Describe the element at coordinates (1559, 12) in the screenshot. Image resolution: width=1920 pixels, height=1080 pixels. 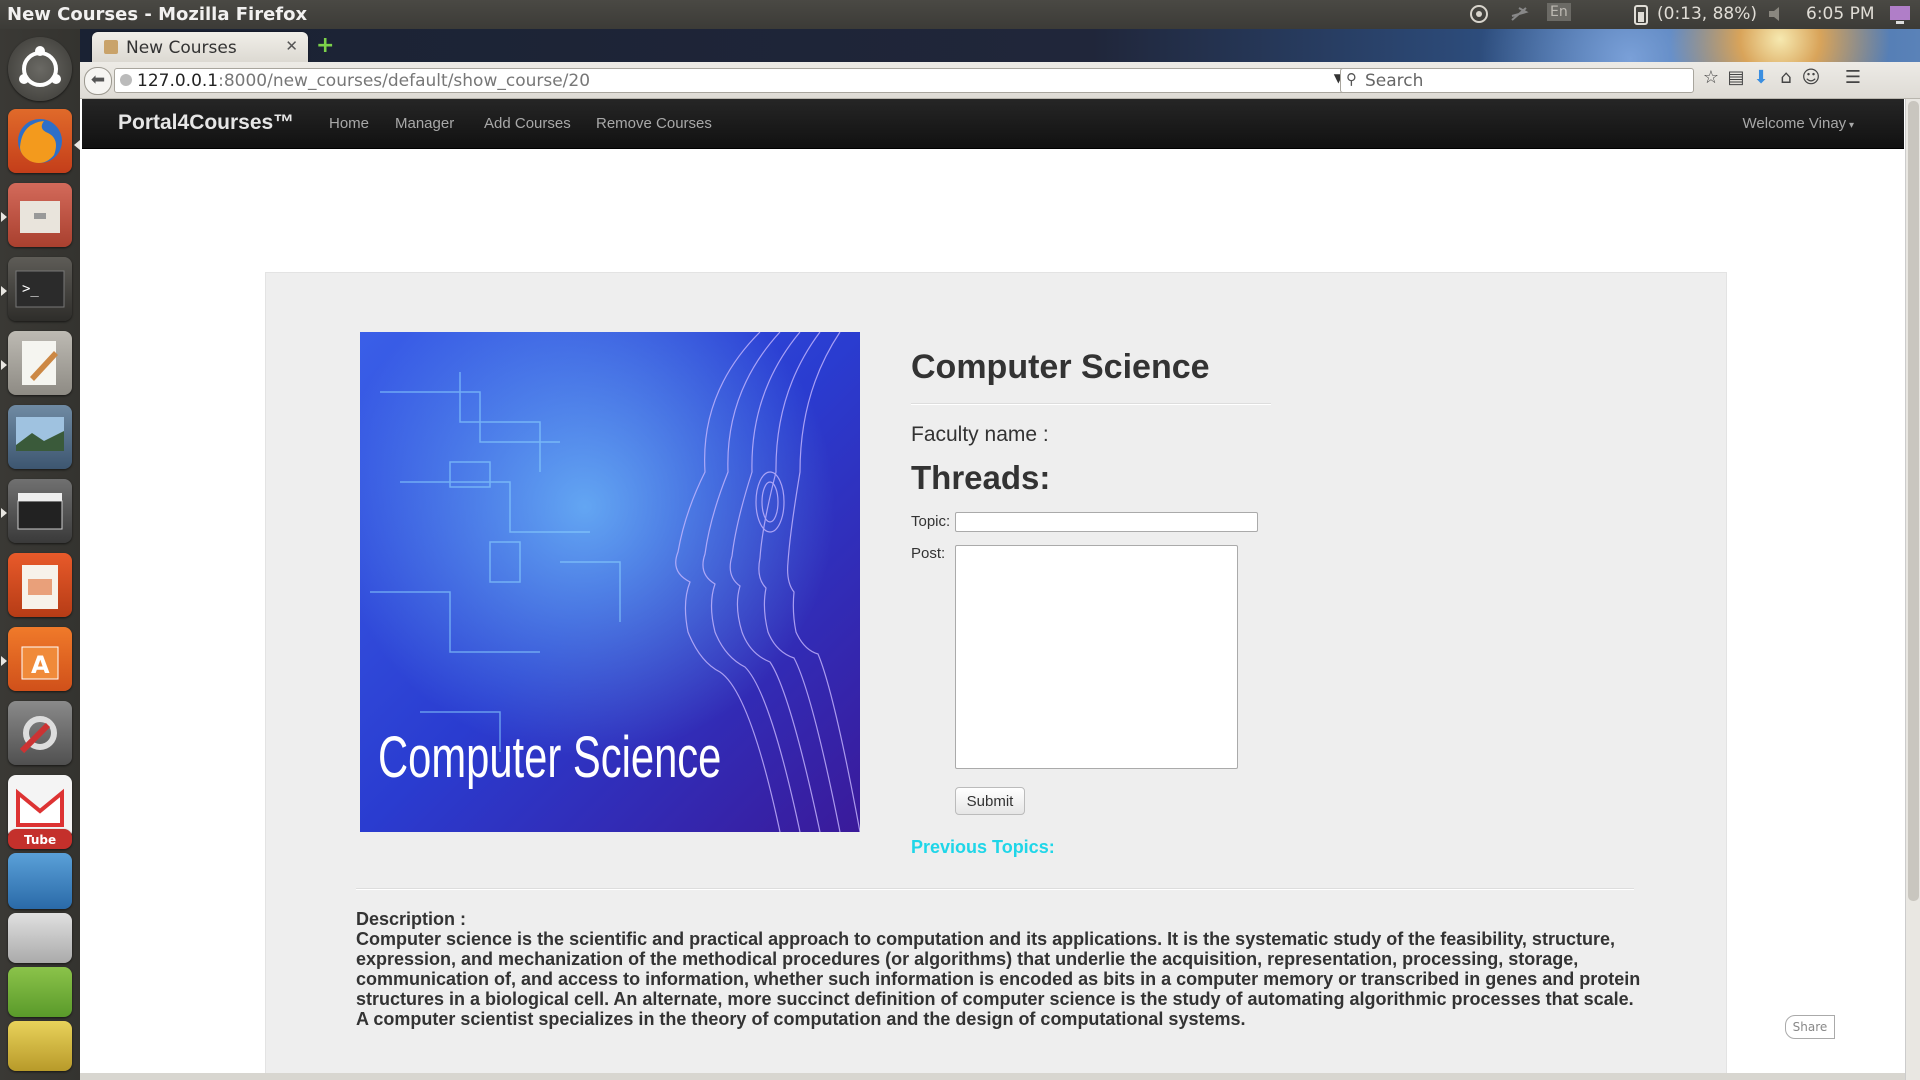
I see `keyboard-layout-indicator: En` at that location.